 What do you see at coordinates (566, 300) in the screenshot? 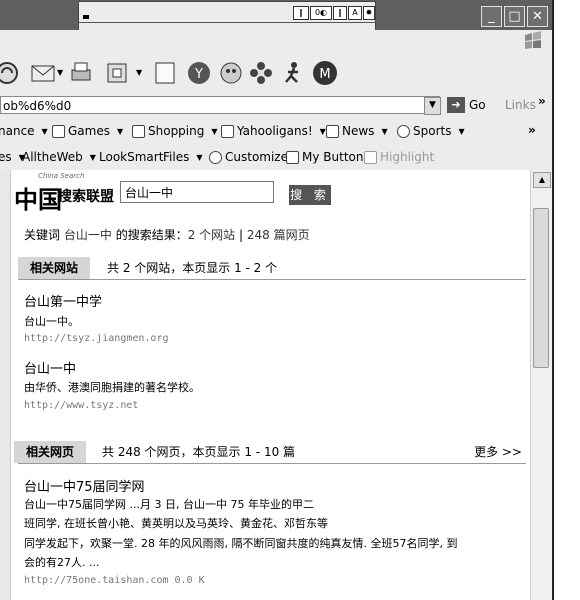
I see `window-right-edge` at bounding box center [566, 300].